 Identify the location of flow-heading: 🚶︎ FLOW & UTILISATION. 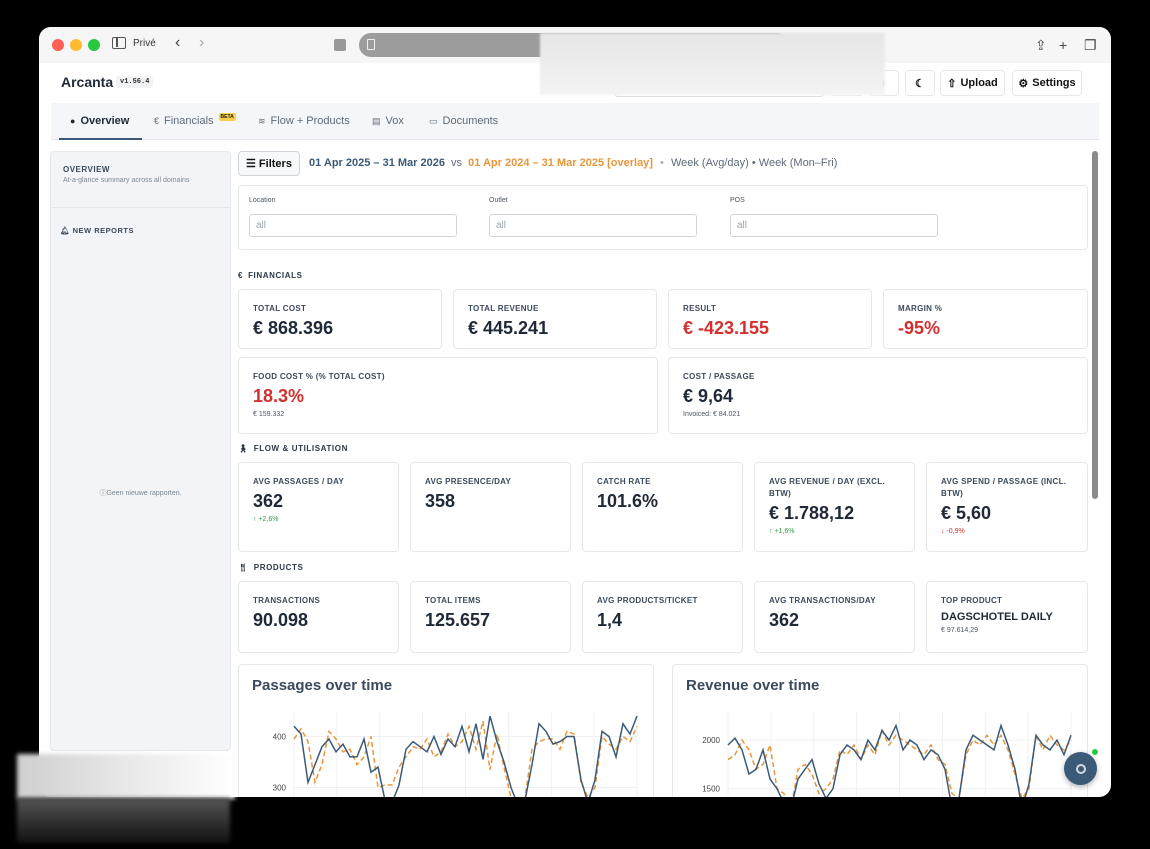
(293, 448).